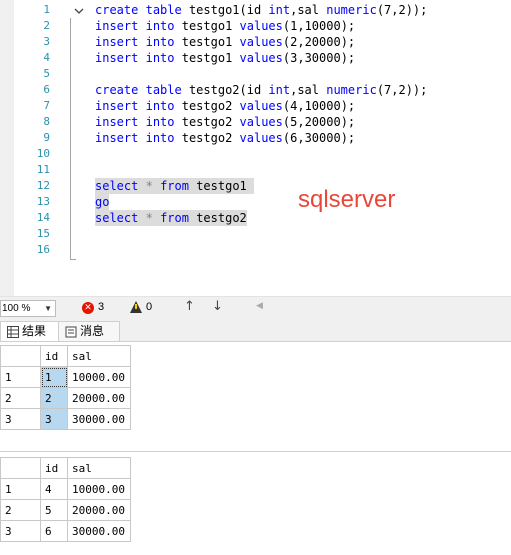 The width and height of the screenshot is (511, 555). What do you see at coordinates (259, 306) in the screenshot?
I see `scroll-left-icon: ◀` at bounding box center [259, 306].